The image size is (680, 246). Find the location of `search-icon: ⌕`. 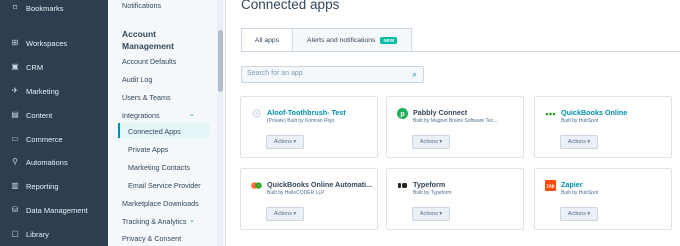

search-icon: ⌕ is located at coordinates (414, 74).